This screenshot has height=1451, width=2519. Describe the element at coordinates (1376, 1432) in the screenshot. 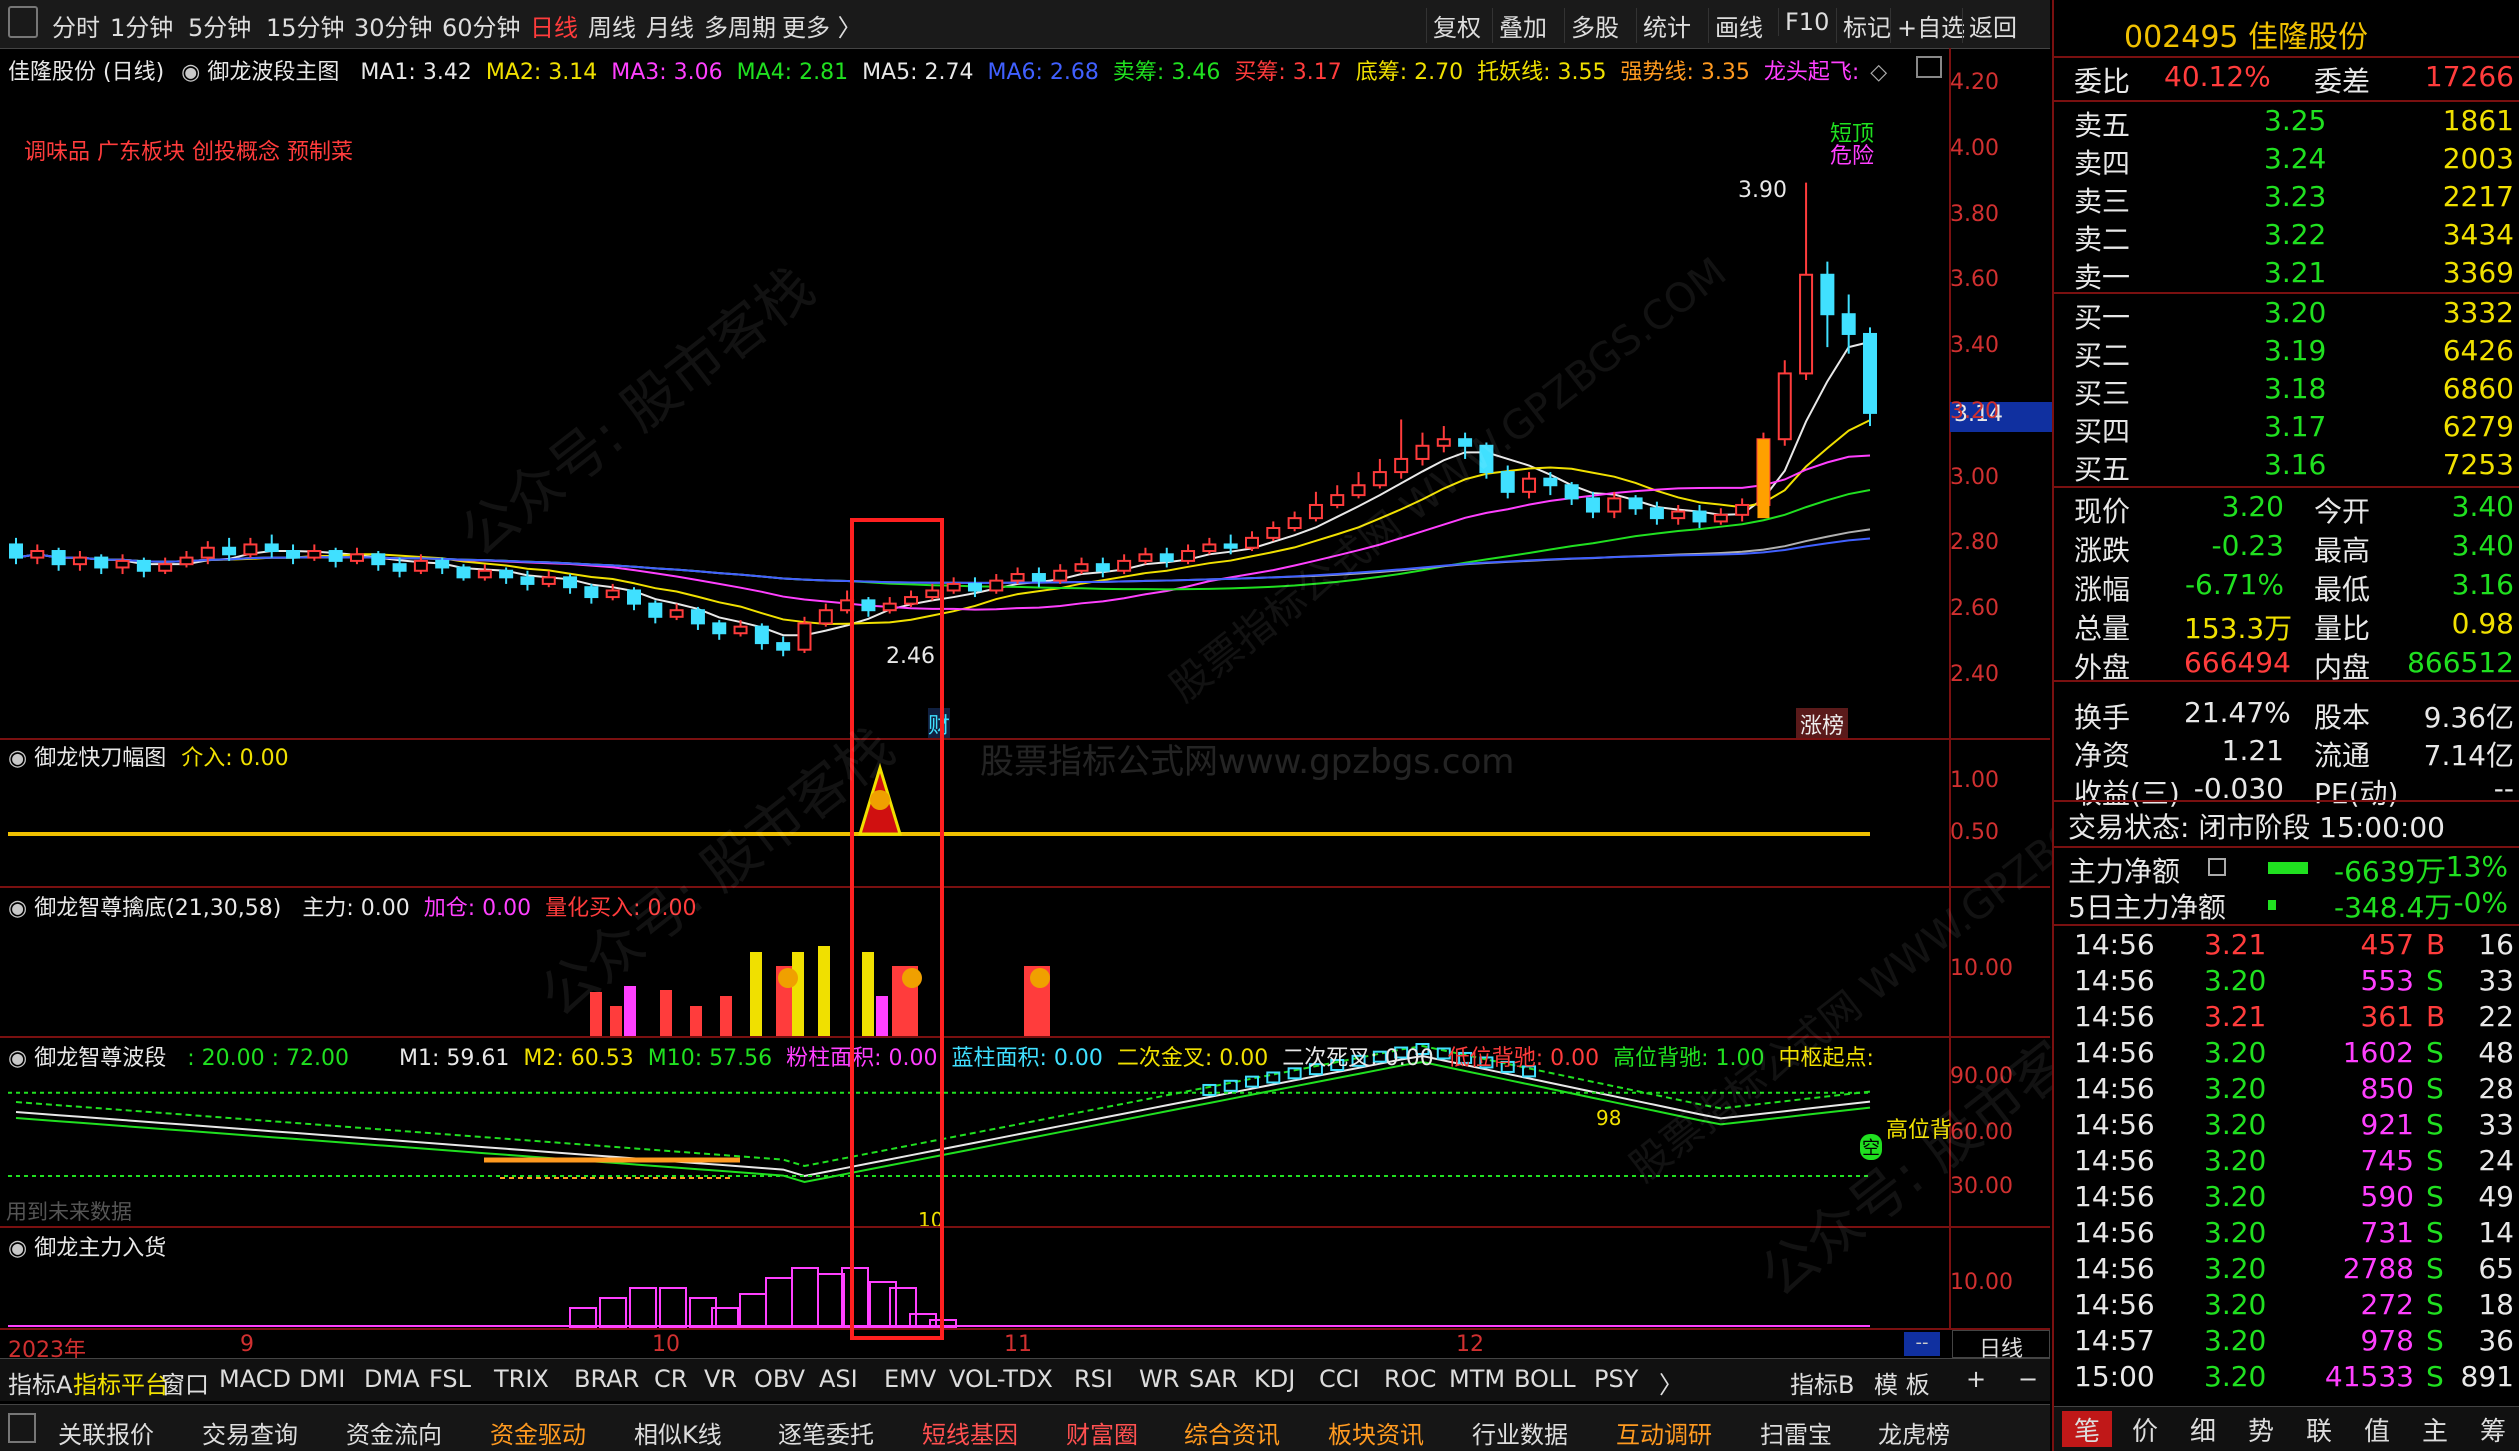

I see `function-tab: 板块资讯` at that location.